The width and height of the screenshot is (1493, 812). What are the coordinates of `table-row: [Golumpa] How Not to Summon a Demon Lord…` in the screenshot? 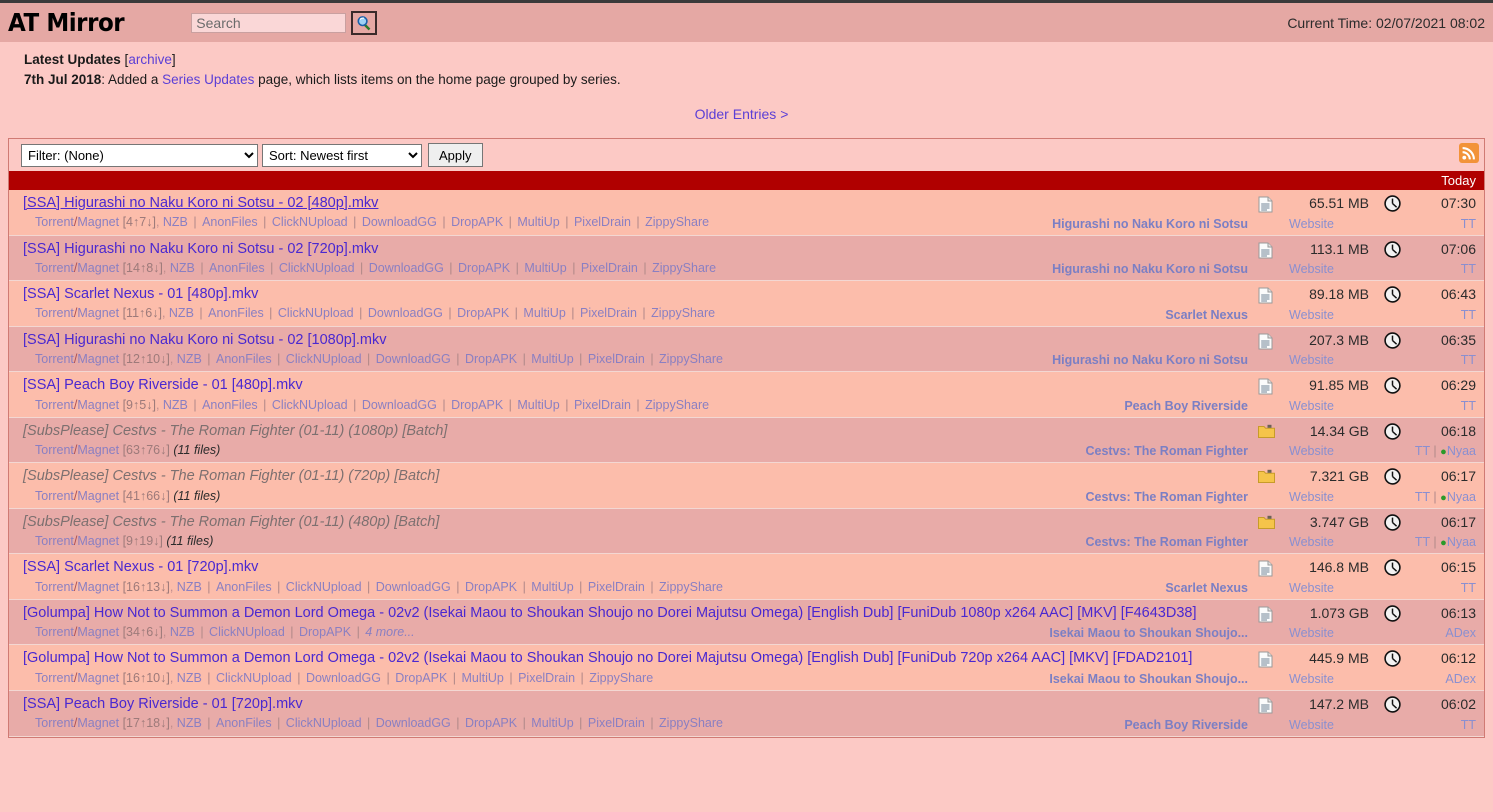 It's located at (746, 667).